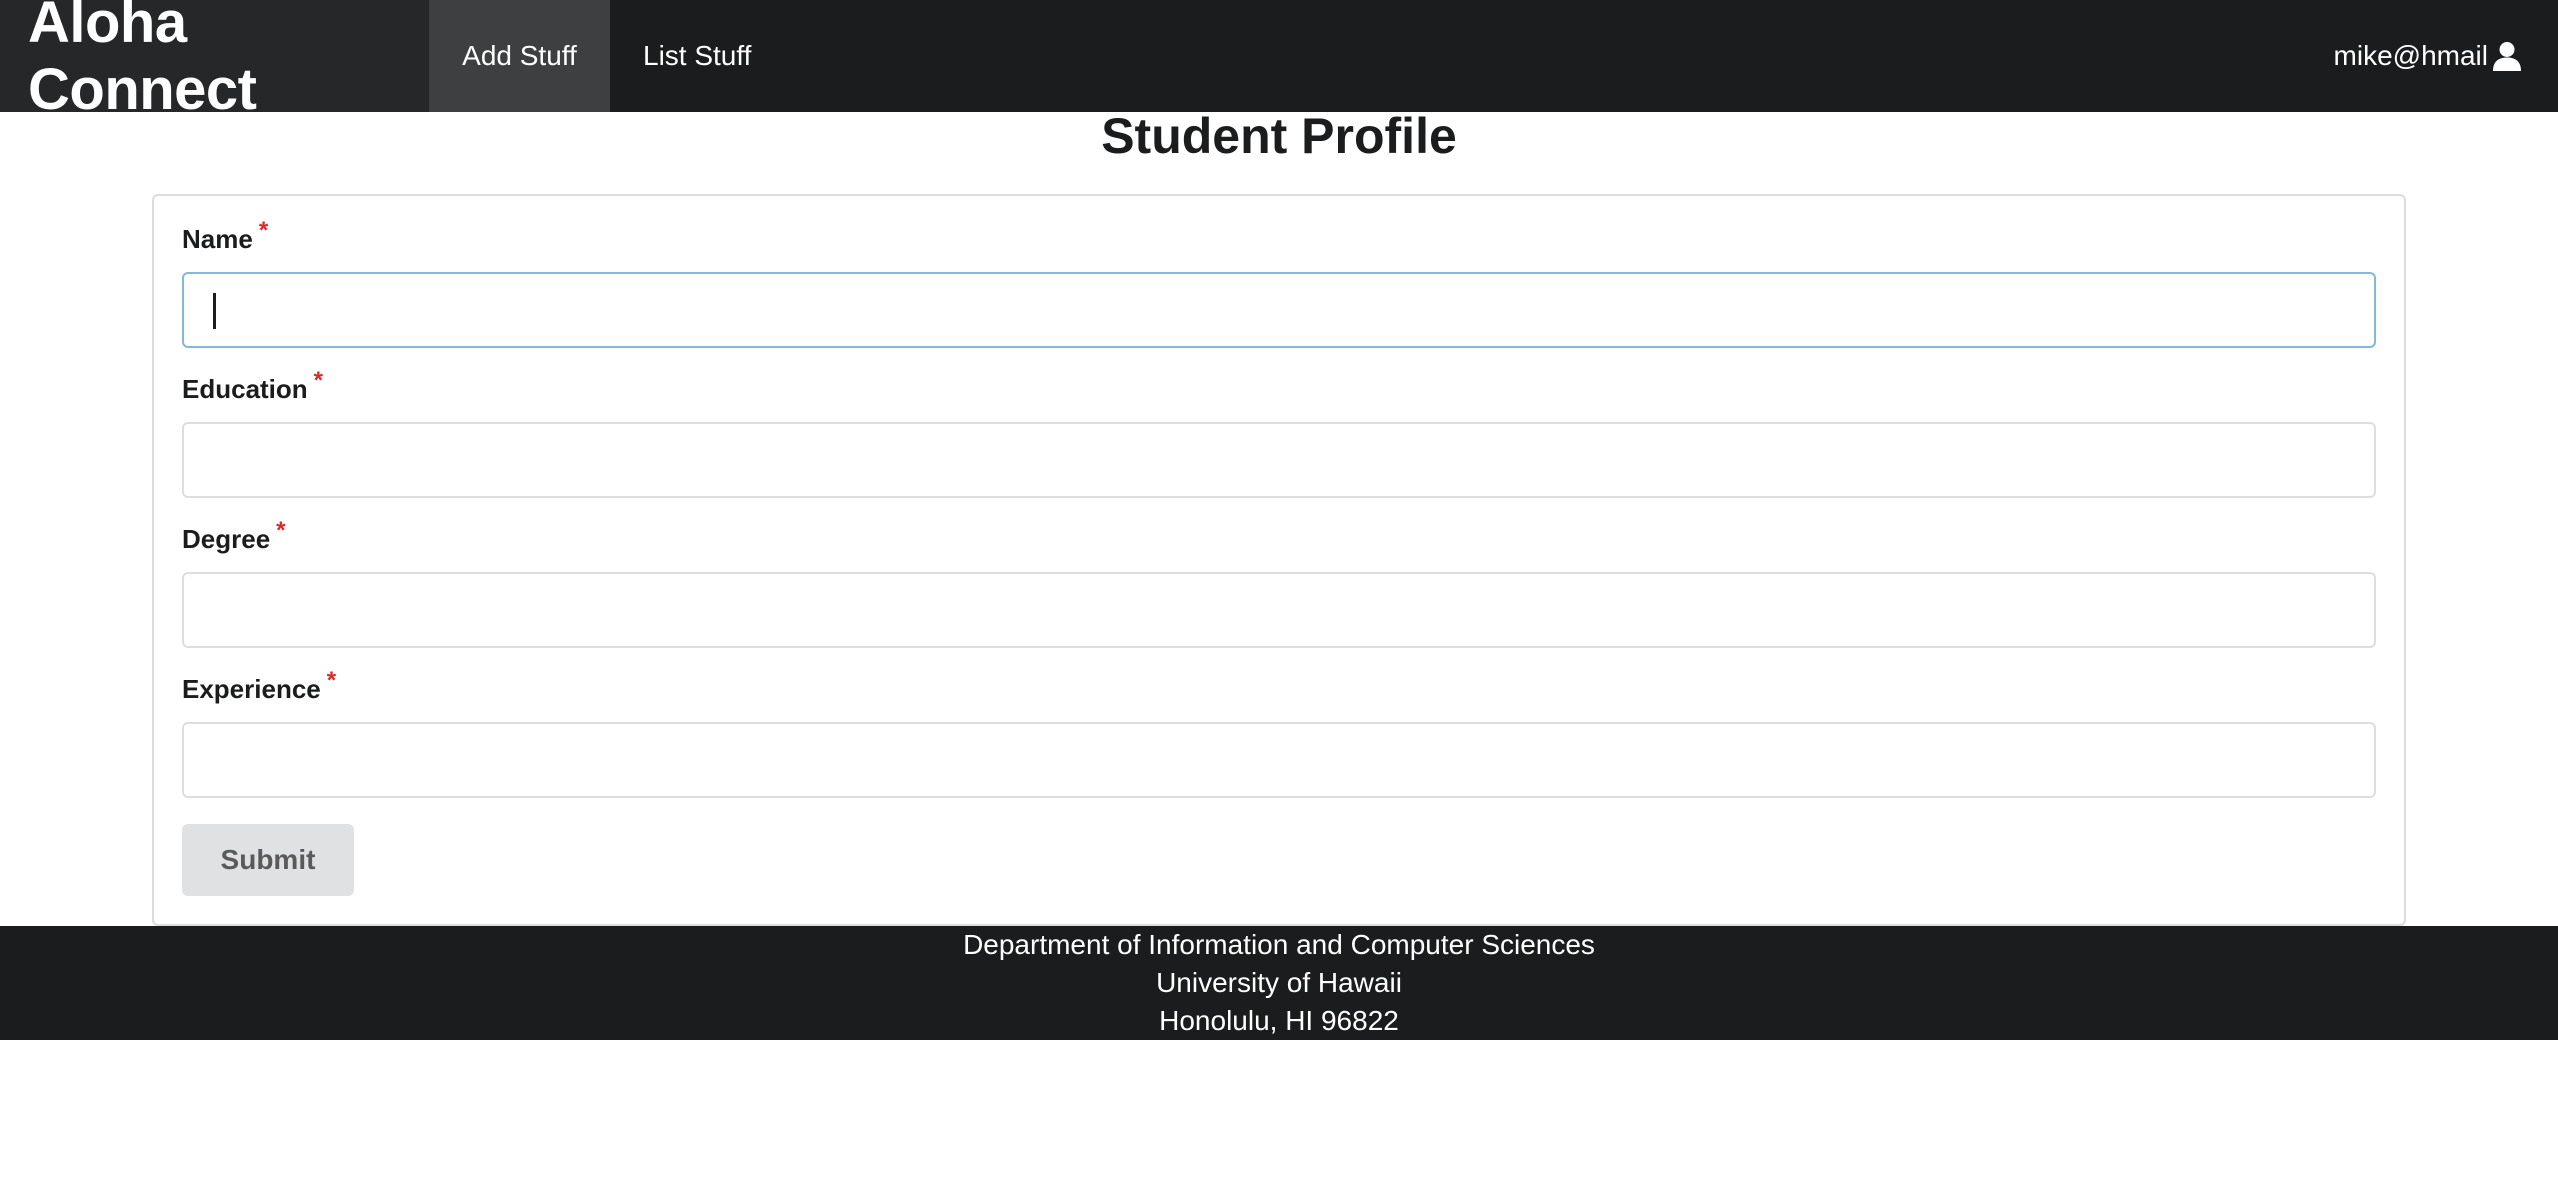 The image size is (2558, 1186). I want to click on experience-input, so click(1279, 760).